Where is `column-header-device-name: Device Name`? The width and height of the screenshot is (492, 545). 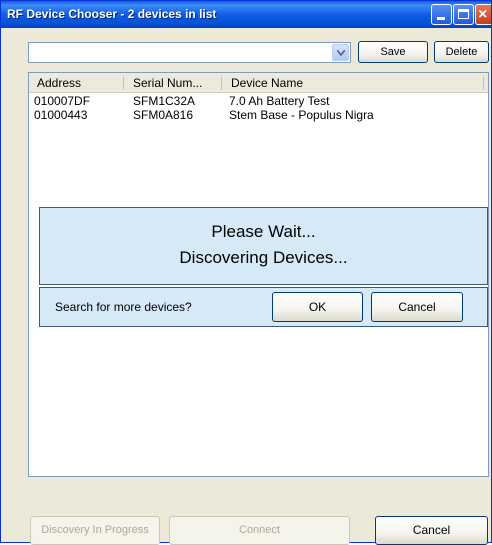
column-header-device-name: Device Name is located at coordinates (267, 83).